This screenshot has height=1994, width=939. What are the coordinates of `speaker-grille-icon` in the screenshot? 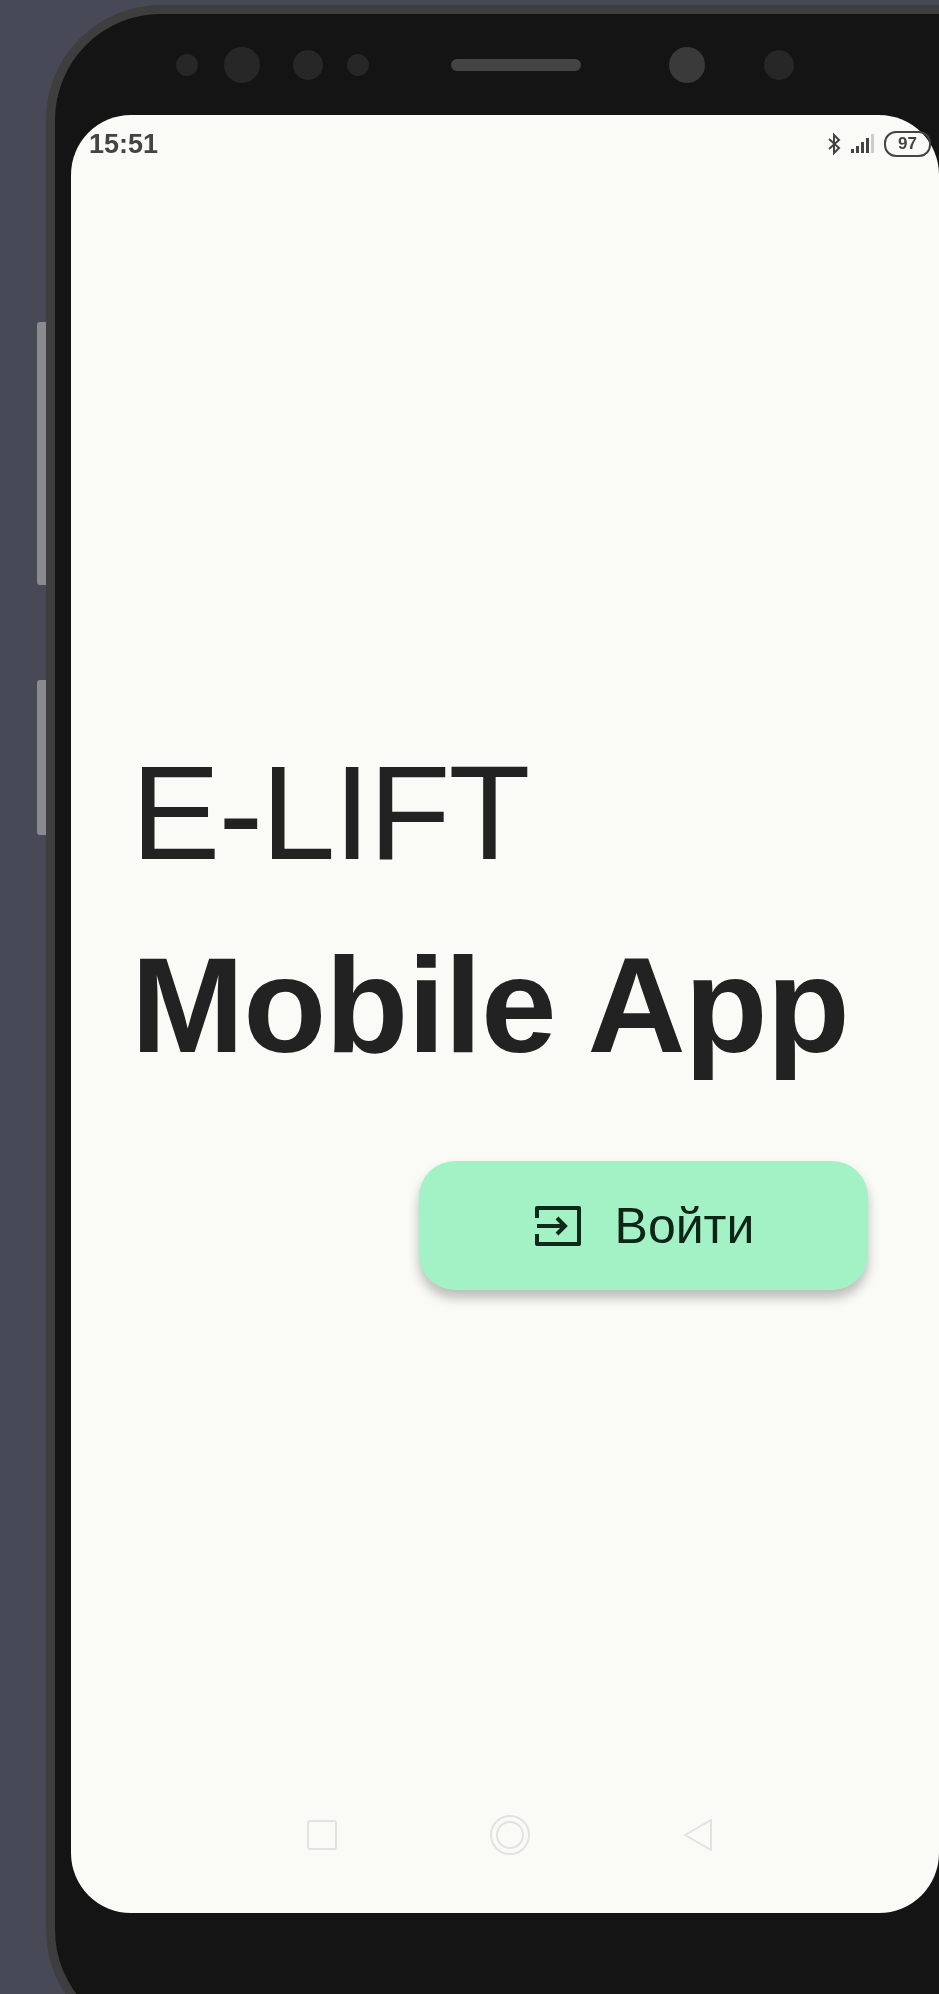 It's located at (516, 64).